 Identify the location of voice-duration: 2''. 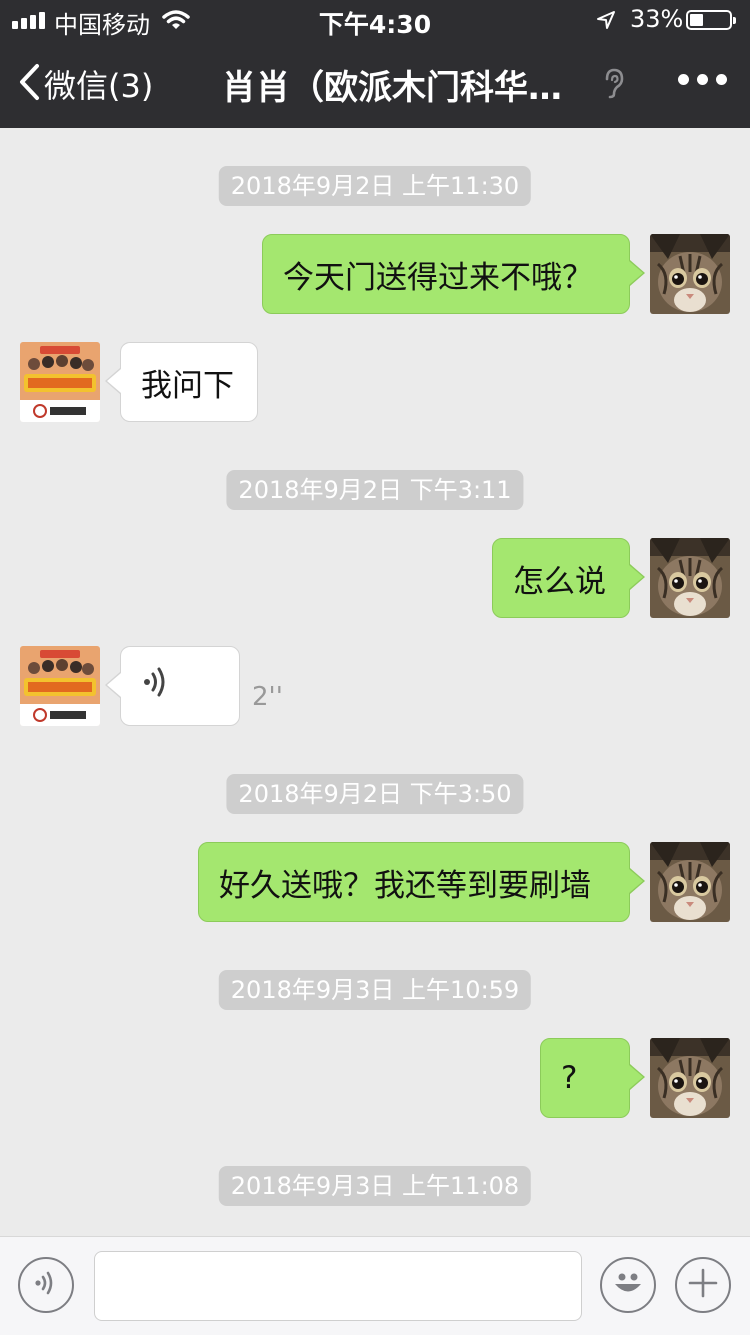
(267, 697).